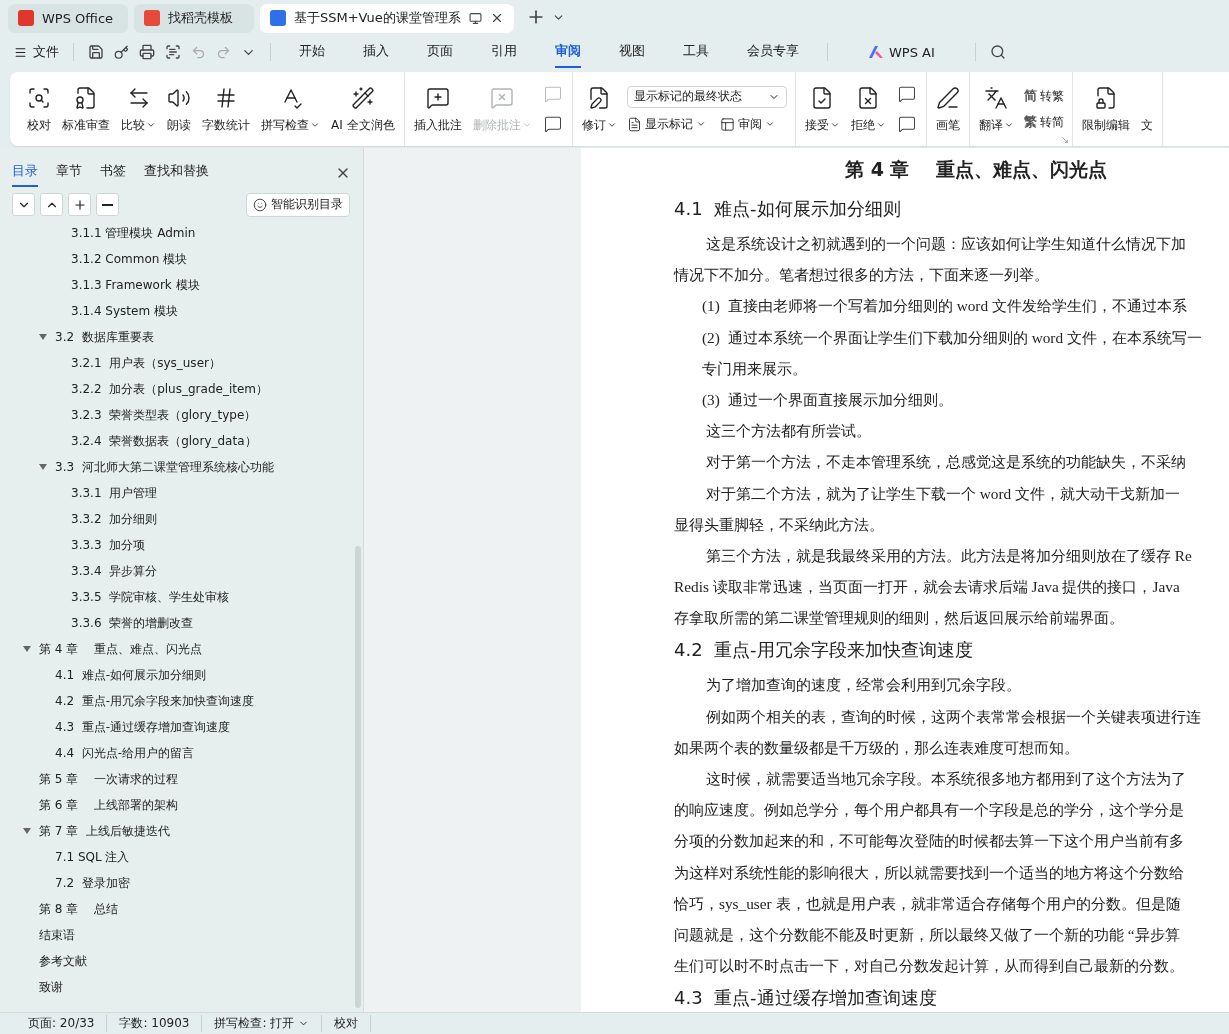 This screenshot has height=1034, width=1229. I want to click on toc-item: 3.3.2 加分细则, so click(114, 519).